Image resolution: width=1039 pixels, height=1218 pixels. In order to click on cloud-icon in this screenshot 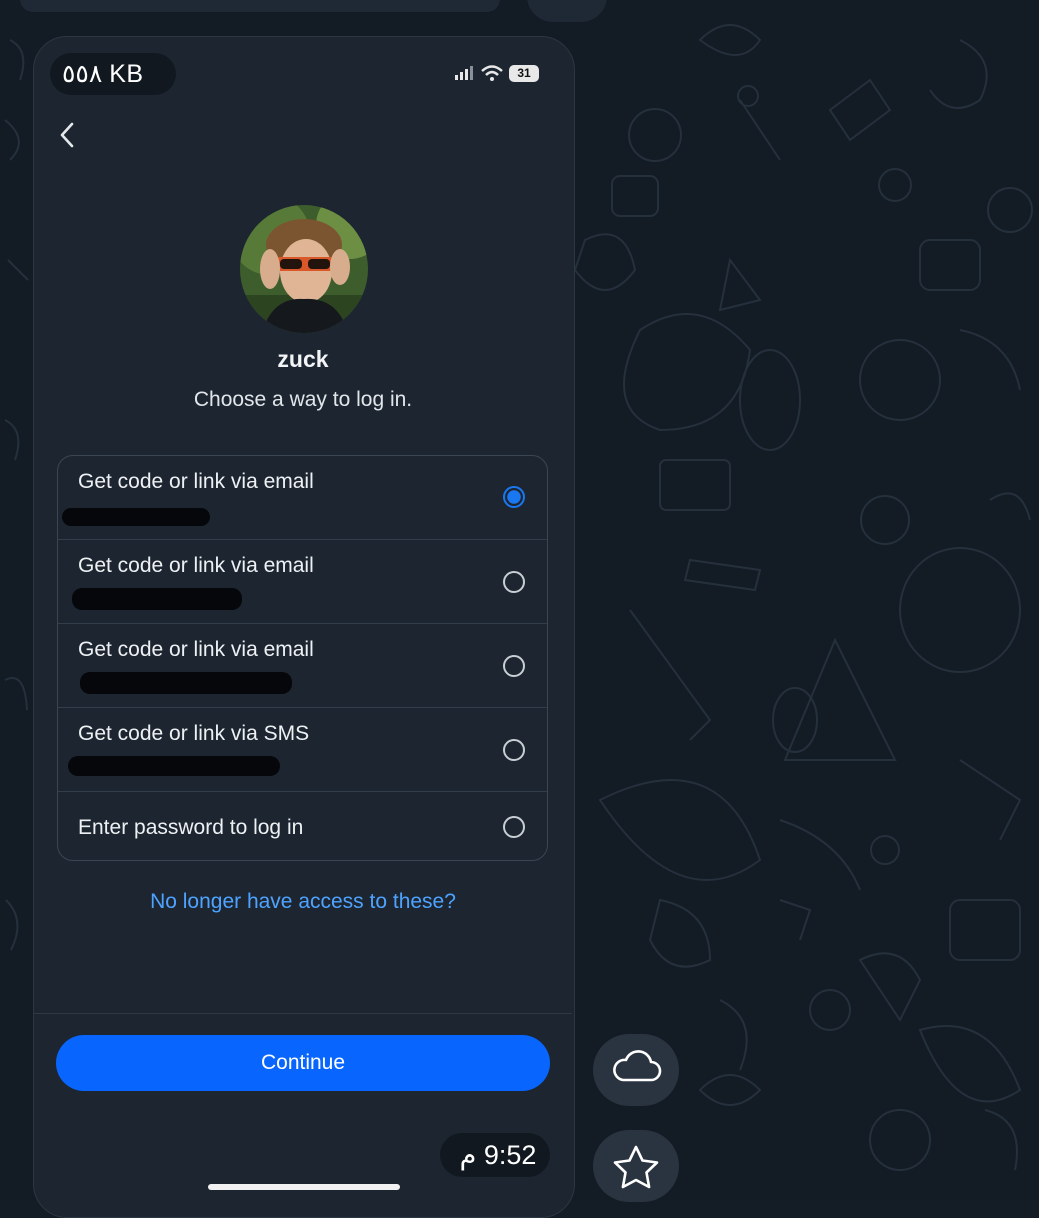, I will do `click(637, 1066)`.